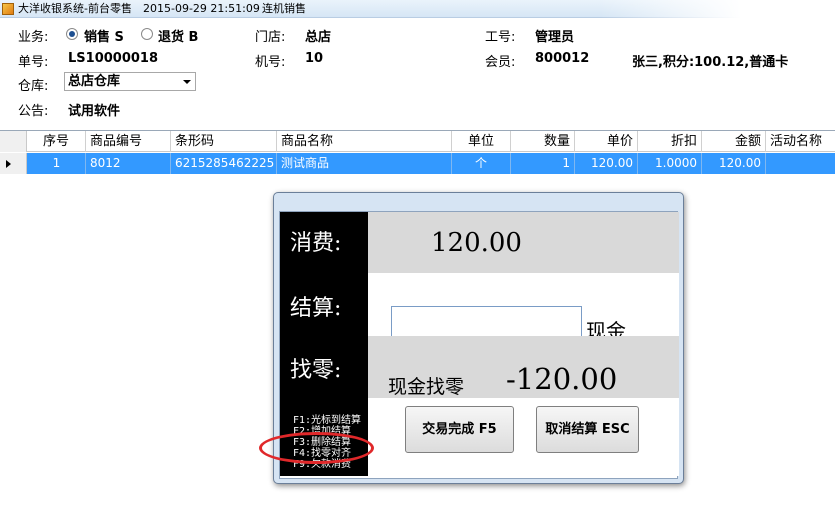 The image size is (835, 508). I want to click on chevron-down-icon, so click(187, 82).